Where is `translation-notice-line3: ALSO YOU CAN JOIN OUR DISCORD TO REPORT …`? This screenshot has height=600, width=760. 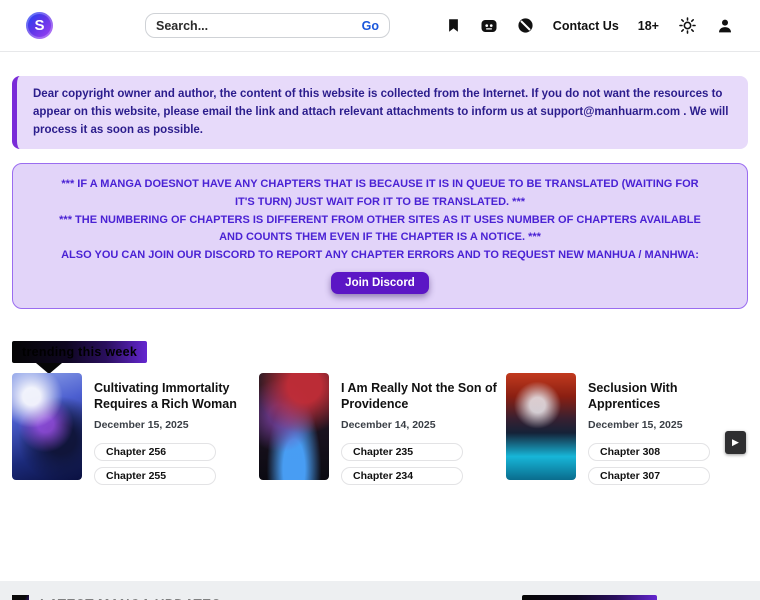 translation-notice-line3: ALSO YOU CAN JOIN OUR DISCORD TO REPORT … is located at coordinates (380, 254).